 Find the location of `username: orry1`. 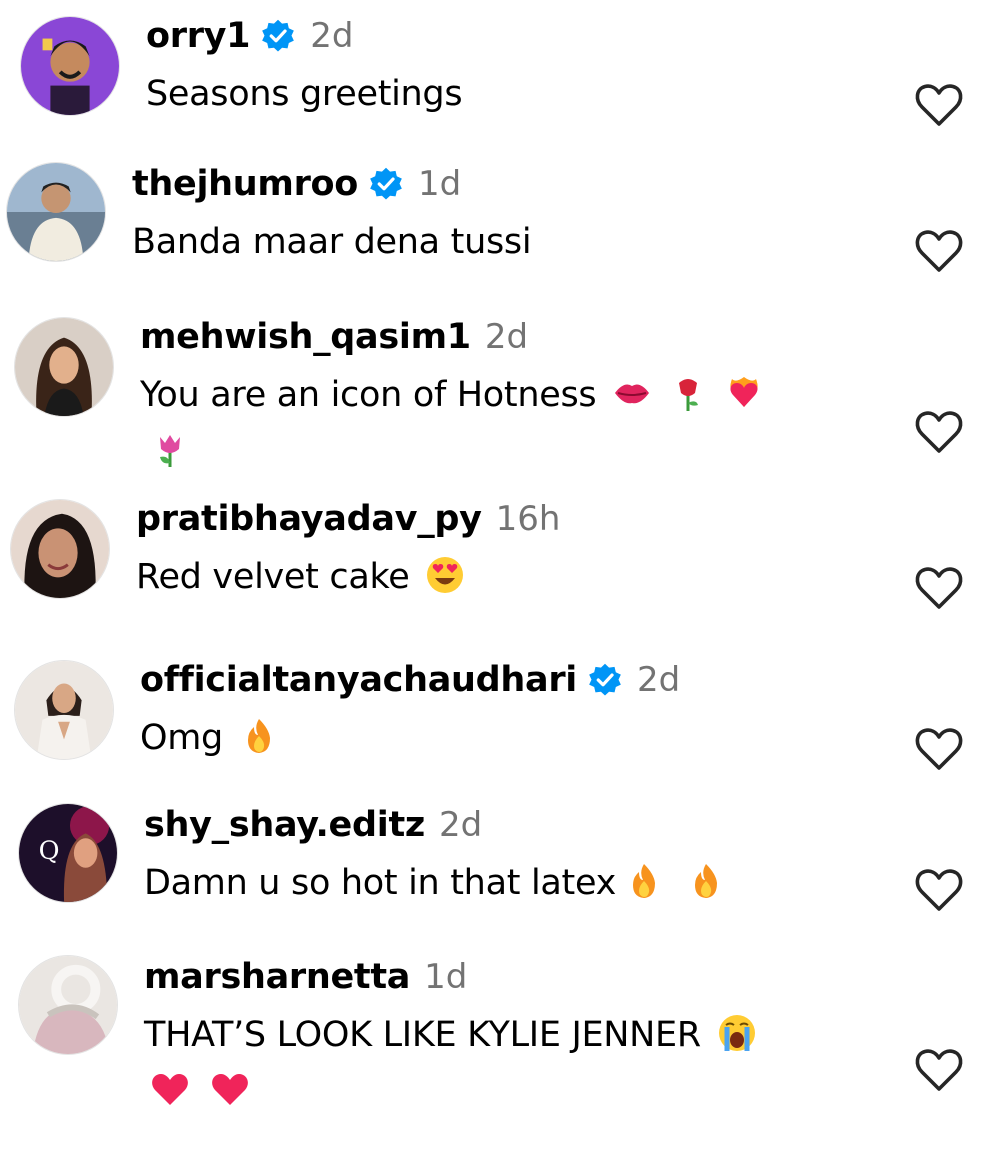

username: orry1 is located at coordinates (198, 36).